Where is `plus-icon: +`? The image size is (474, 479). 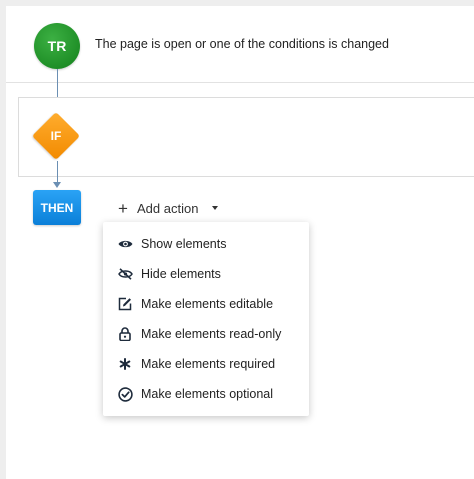 plus-icon: + is located at coordinates (123, 208).